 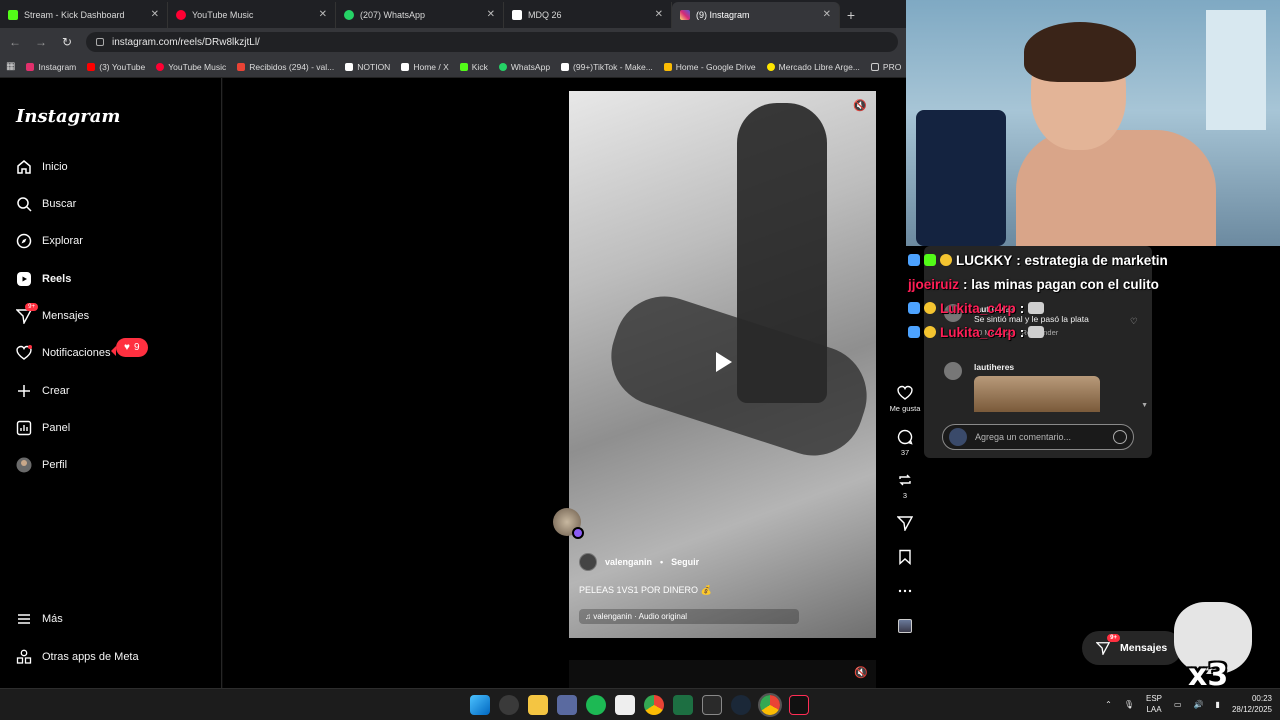 What do you see at coordinates (538, 705) in the screenshot?
I see `file-explorer-icon` at bounding box center [538, 705].